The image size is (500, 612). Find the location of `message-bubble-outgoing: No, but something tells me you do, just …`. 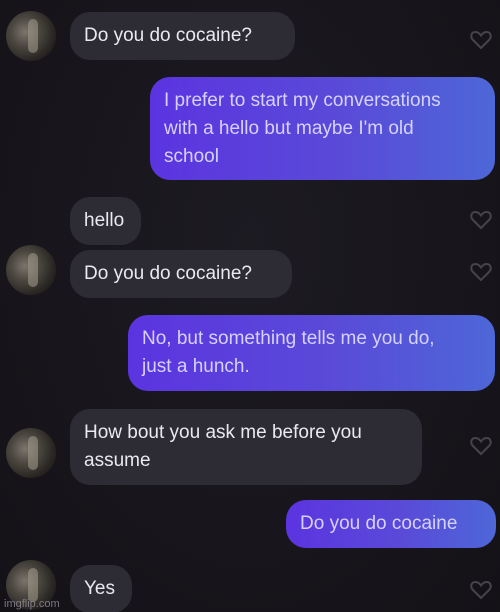

message-bubble-outgoing: No, but something tells me you do, just … is located at coordinates (311, 353).